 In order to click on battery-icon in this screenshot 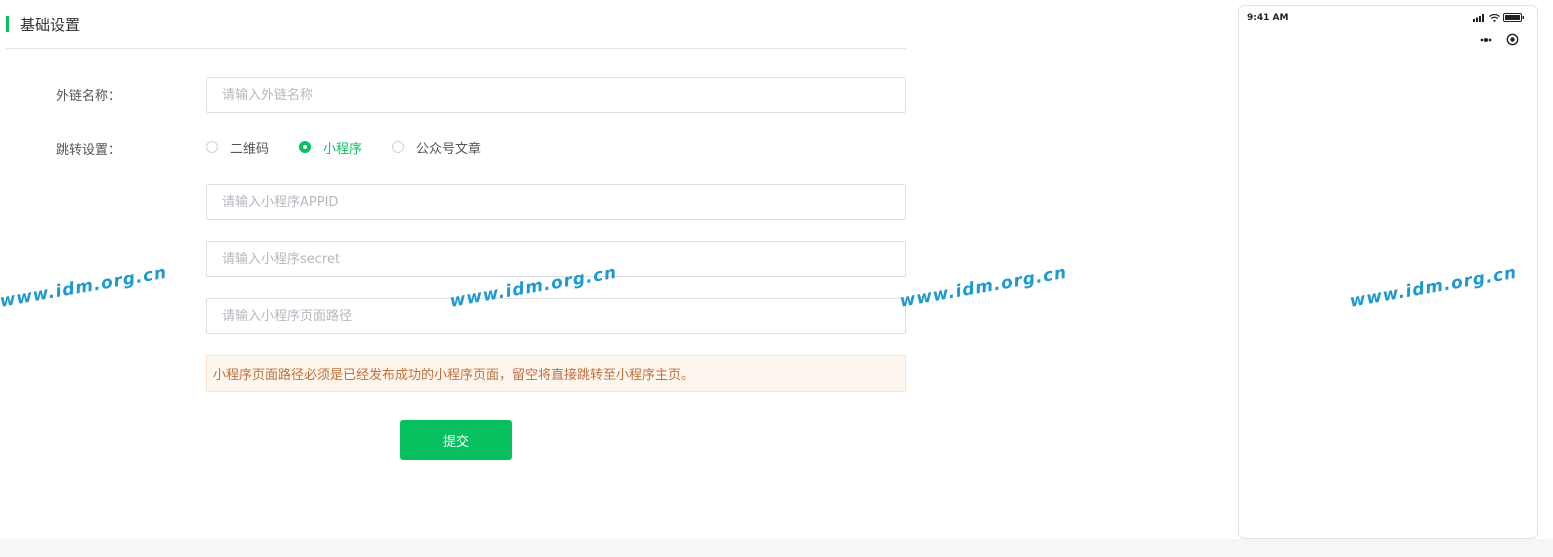, I will do `click(1514, 17)`.